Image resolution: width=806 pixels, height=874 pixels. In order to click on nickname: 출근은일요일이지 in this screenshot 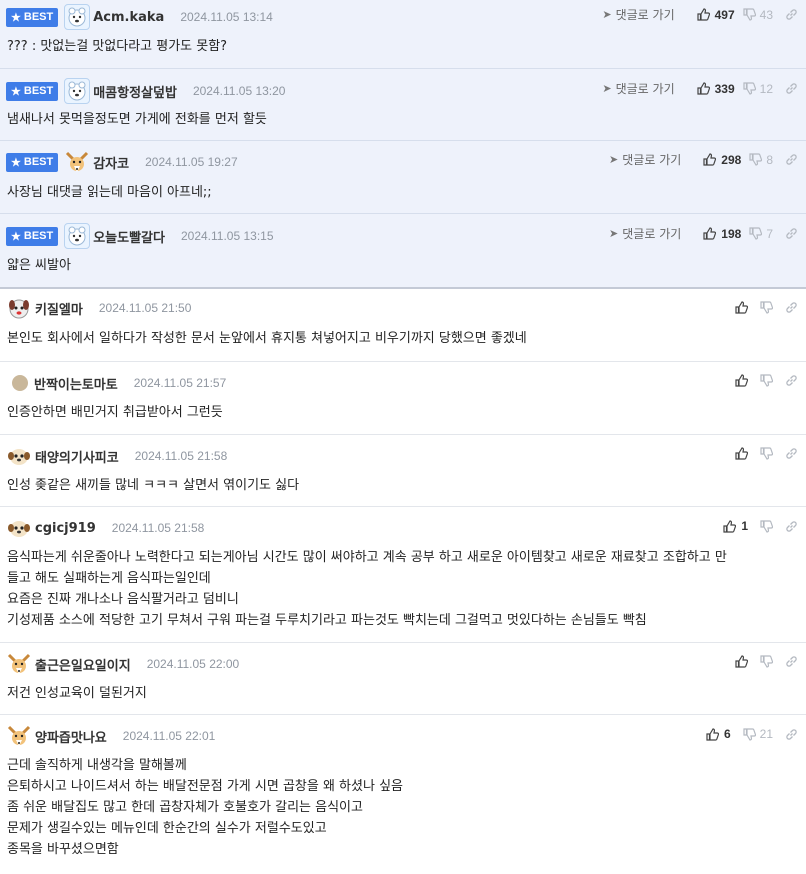, I will do `click(83, 664)`.